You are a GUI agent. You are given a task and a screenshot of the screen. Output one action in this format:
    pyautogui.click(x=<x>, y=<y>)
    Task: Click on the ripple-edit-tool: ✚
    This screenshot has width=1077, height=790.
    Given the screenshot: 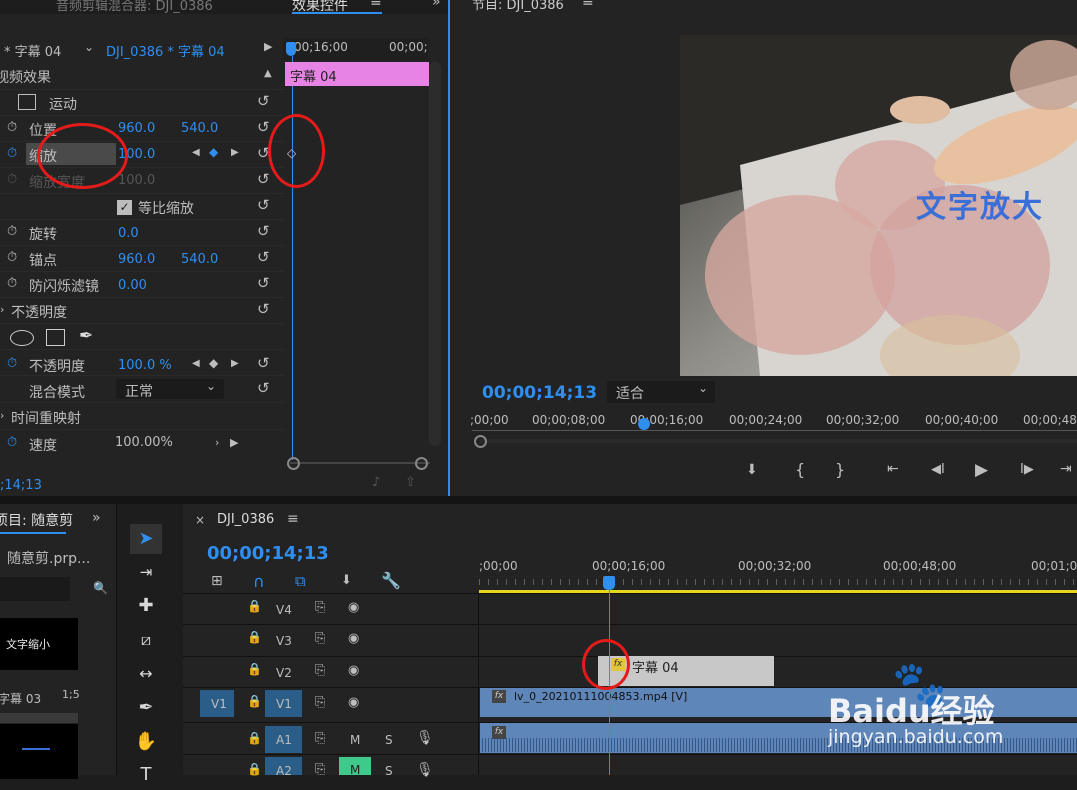 What is the action you would take?
    pyautogui.click(x=146, y=606)
    